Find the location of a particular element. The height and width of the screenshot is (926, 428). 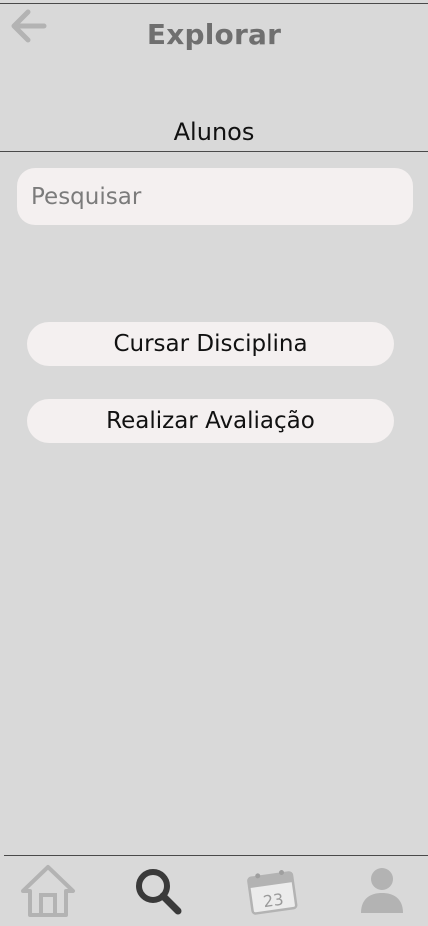

search-icon is located at coordinates (158, 893).